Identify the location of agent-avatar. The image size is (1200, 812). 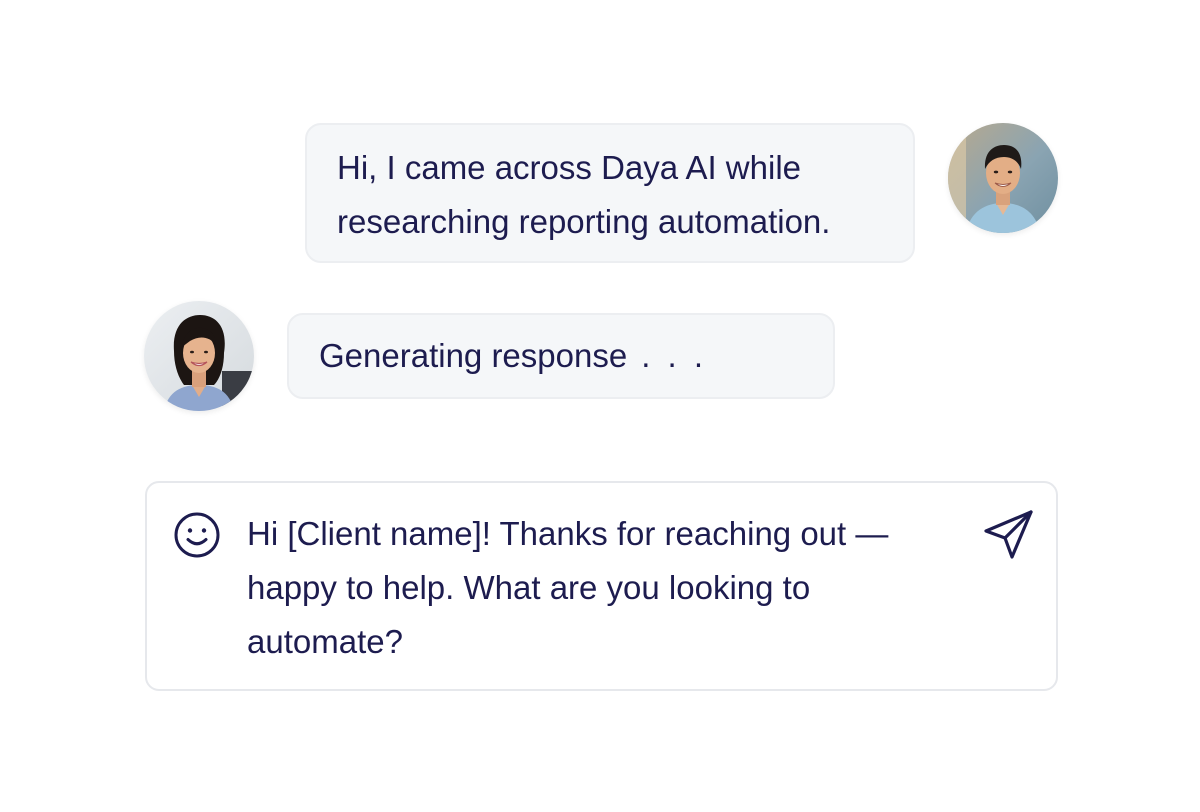
(199, 356).